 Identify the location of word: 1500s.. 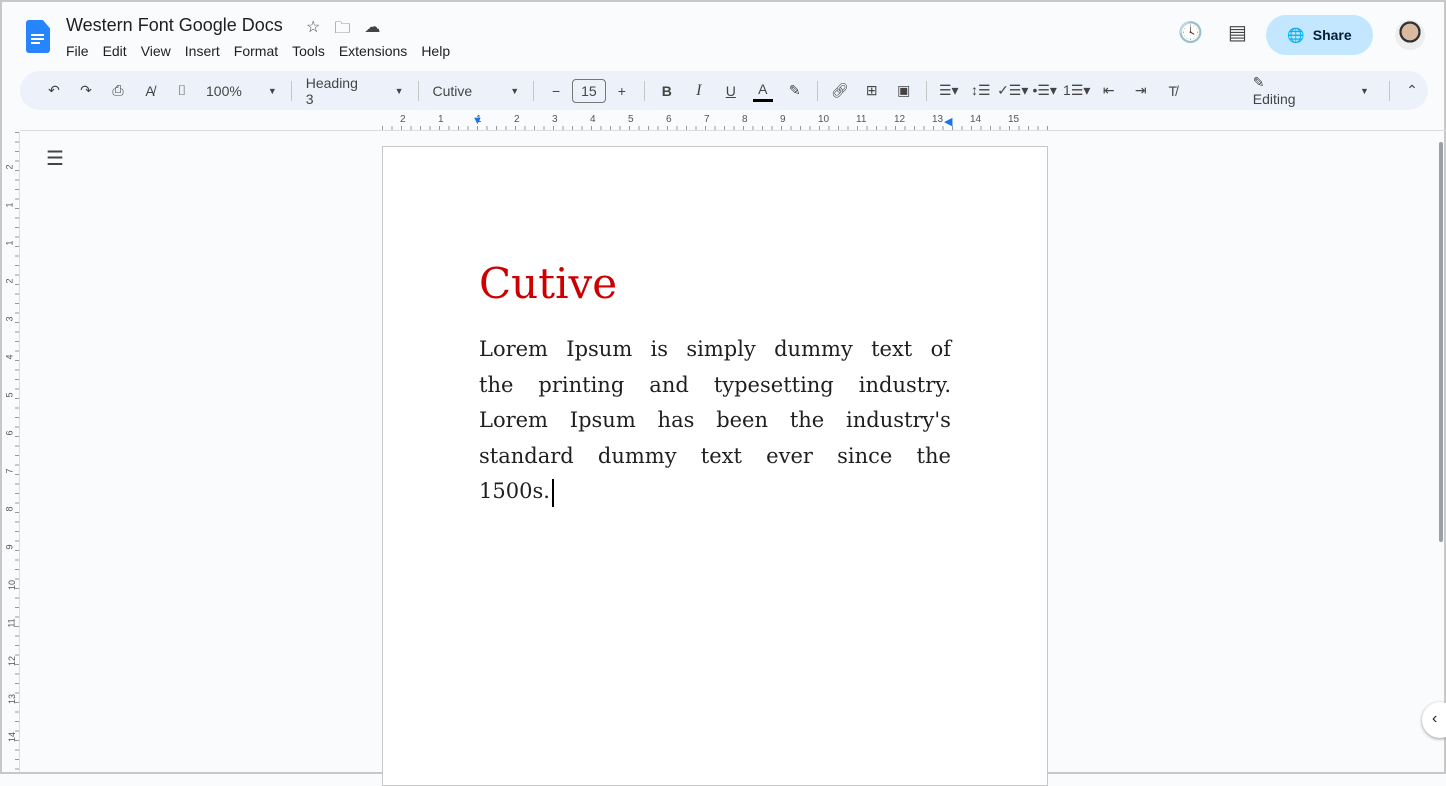
(514, 491).